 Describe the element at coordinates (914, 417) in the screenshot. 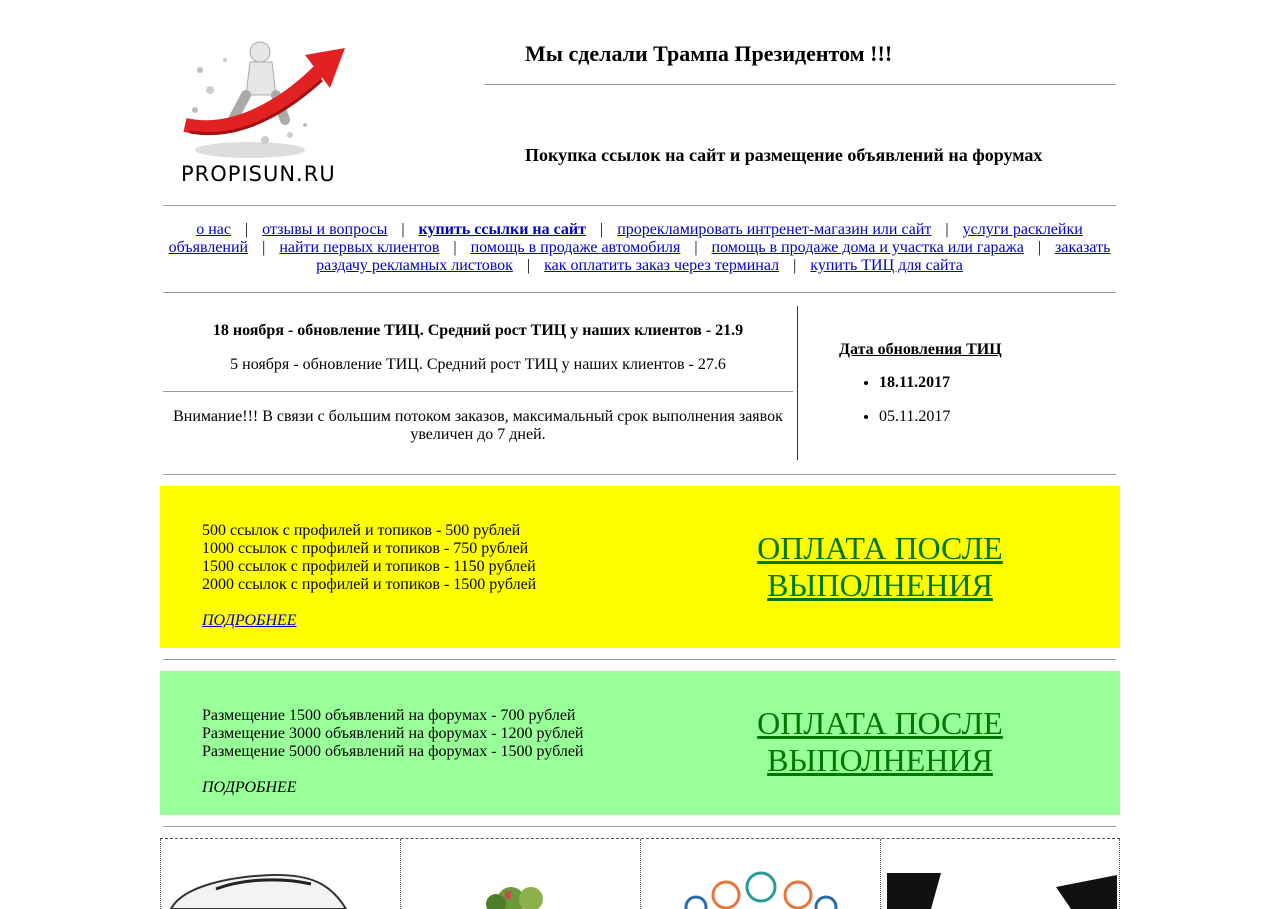

I see `date-item: 05.11.2017` at that location.